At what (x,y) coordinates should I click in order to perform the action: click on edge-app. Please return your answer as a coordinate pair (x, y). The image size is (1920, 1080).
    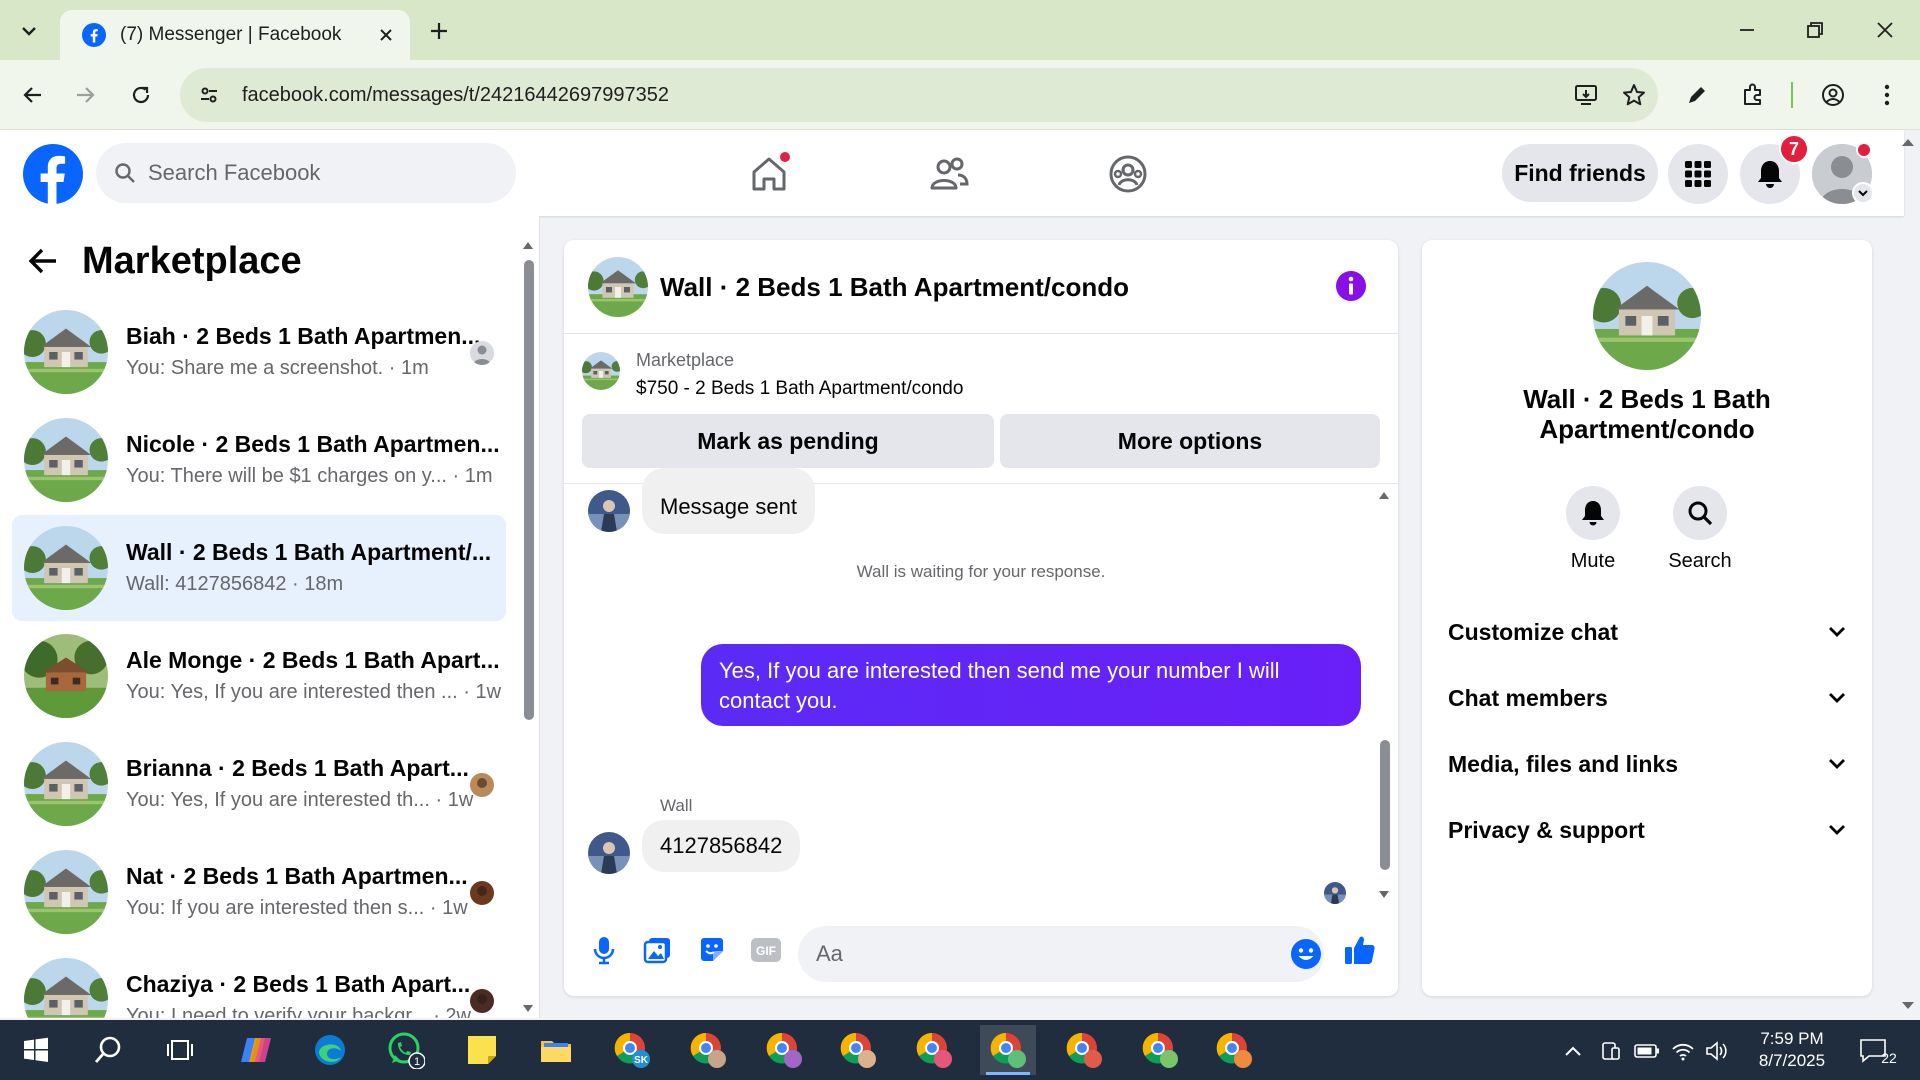
    Looking at the image, I should click on (330, 1050).